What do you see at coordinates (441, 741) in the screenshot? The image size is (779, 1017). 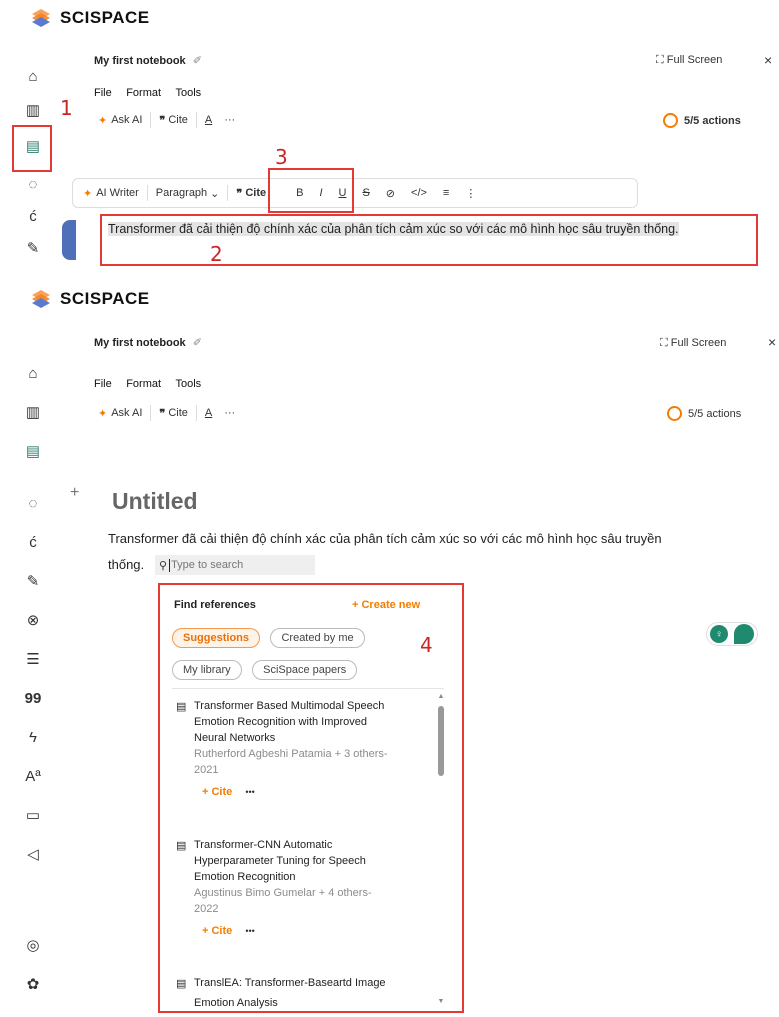 I see `scroll-thumb` at bounding box center [441, 741].